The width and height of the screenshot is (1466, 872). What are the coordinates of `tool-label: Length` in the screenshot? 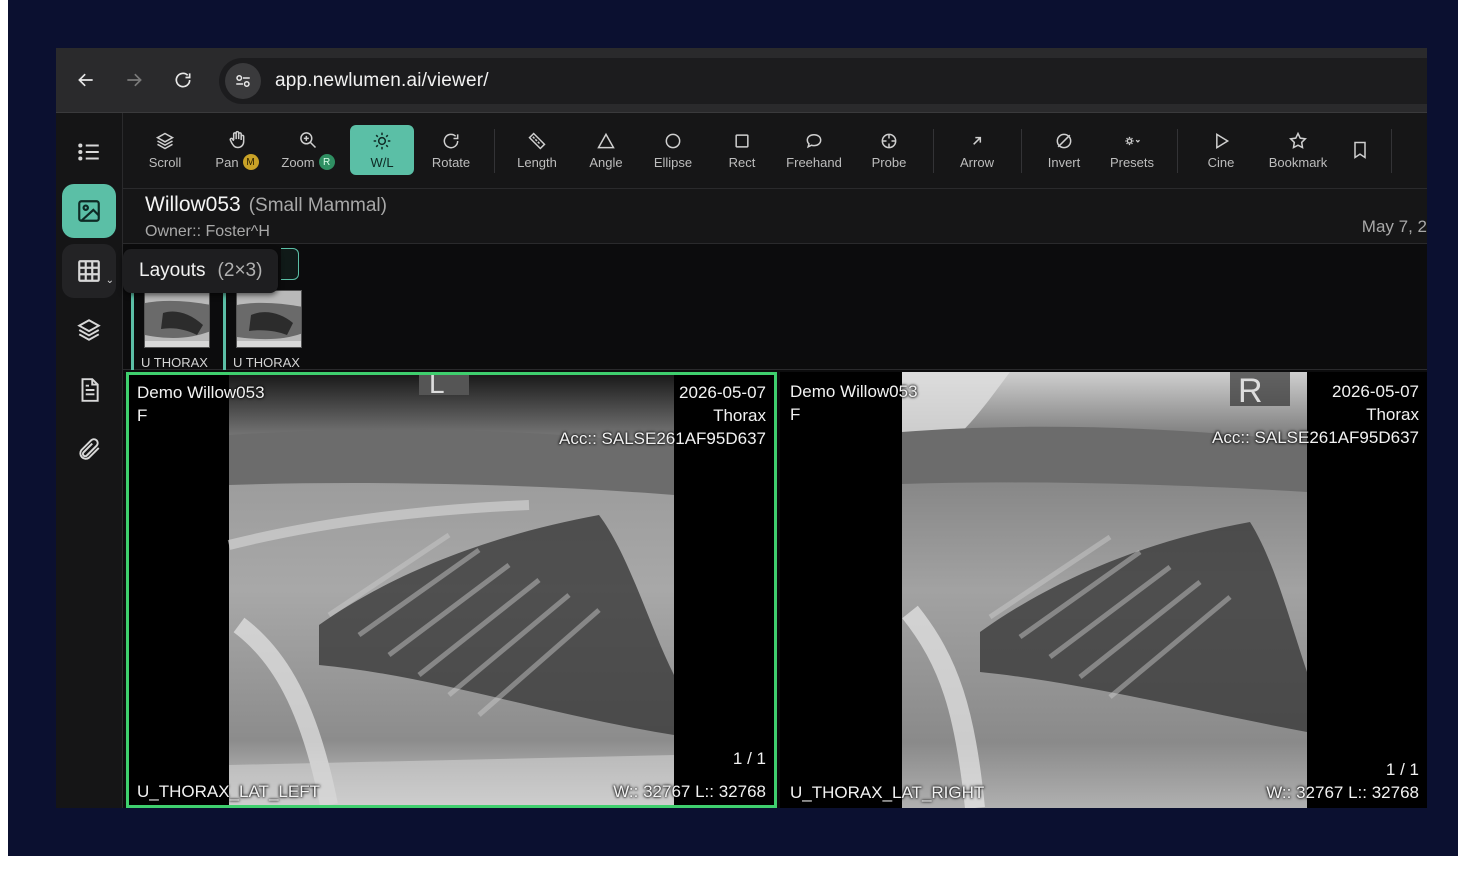 It's located at (537, 162).